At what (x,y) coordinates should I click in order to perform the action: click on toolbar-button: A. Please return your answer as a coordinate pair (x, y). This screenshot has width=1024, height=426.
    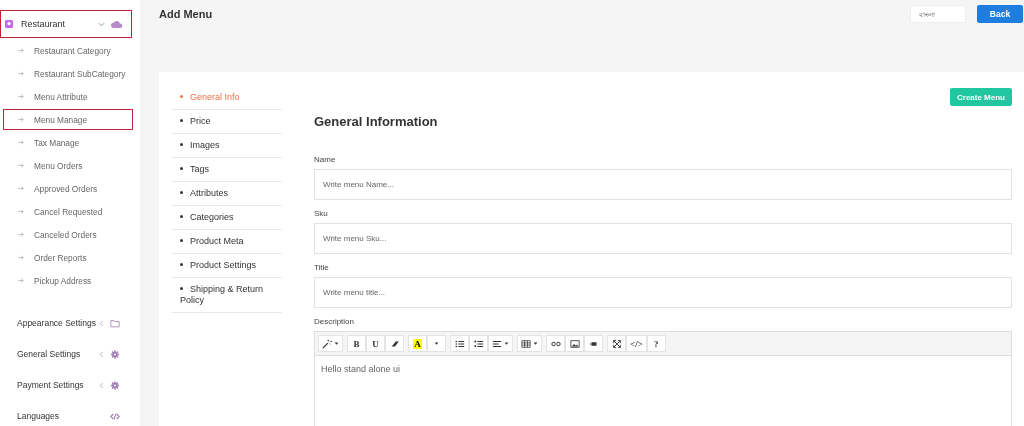
    Looking at the image, I should click on (417, 343).